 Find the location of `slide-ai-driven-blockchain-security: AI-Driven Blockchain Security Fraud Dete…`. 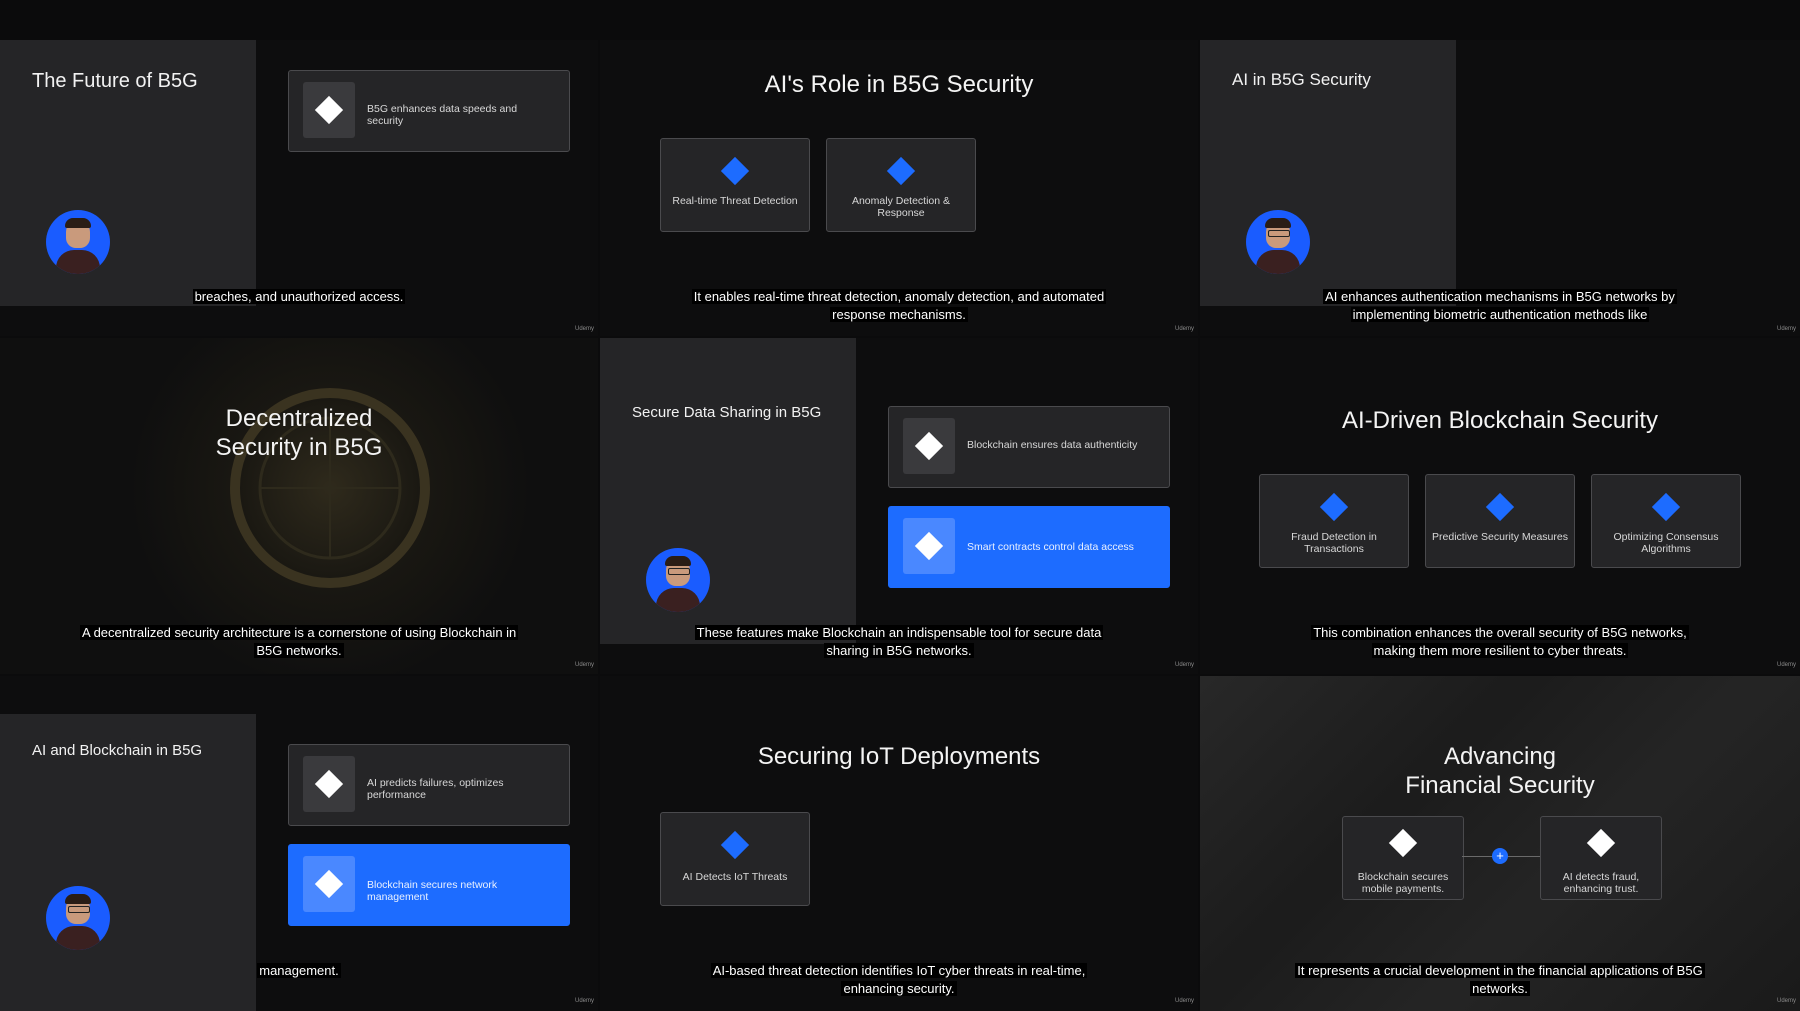

slide-ai-driven-blockchain-security: AI-Driven Blockchain Security Fraud Dete… is located at coordinates (1500, 506).